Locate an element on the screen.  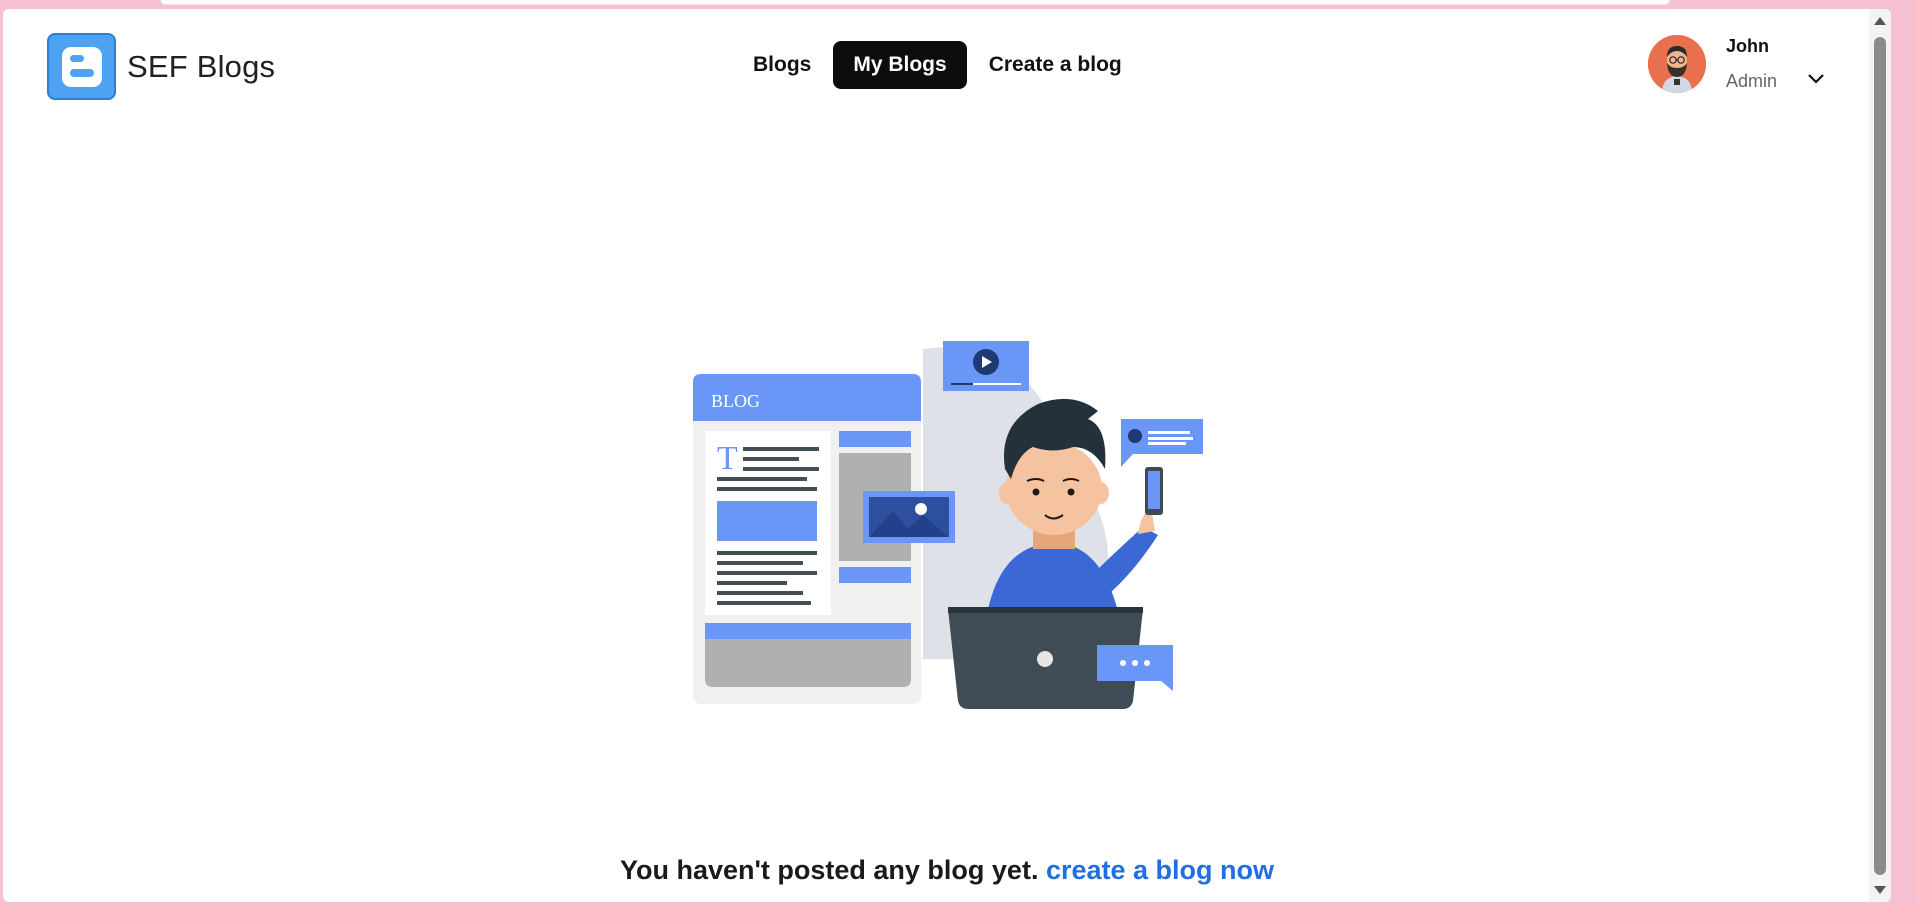
chevron-down-icon is located at coordinates (1816, 79).